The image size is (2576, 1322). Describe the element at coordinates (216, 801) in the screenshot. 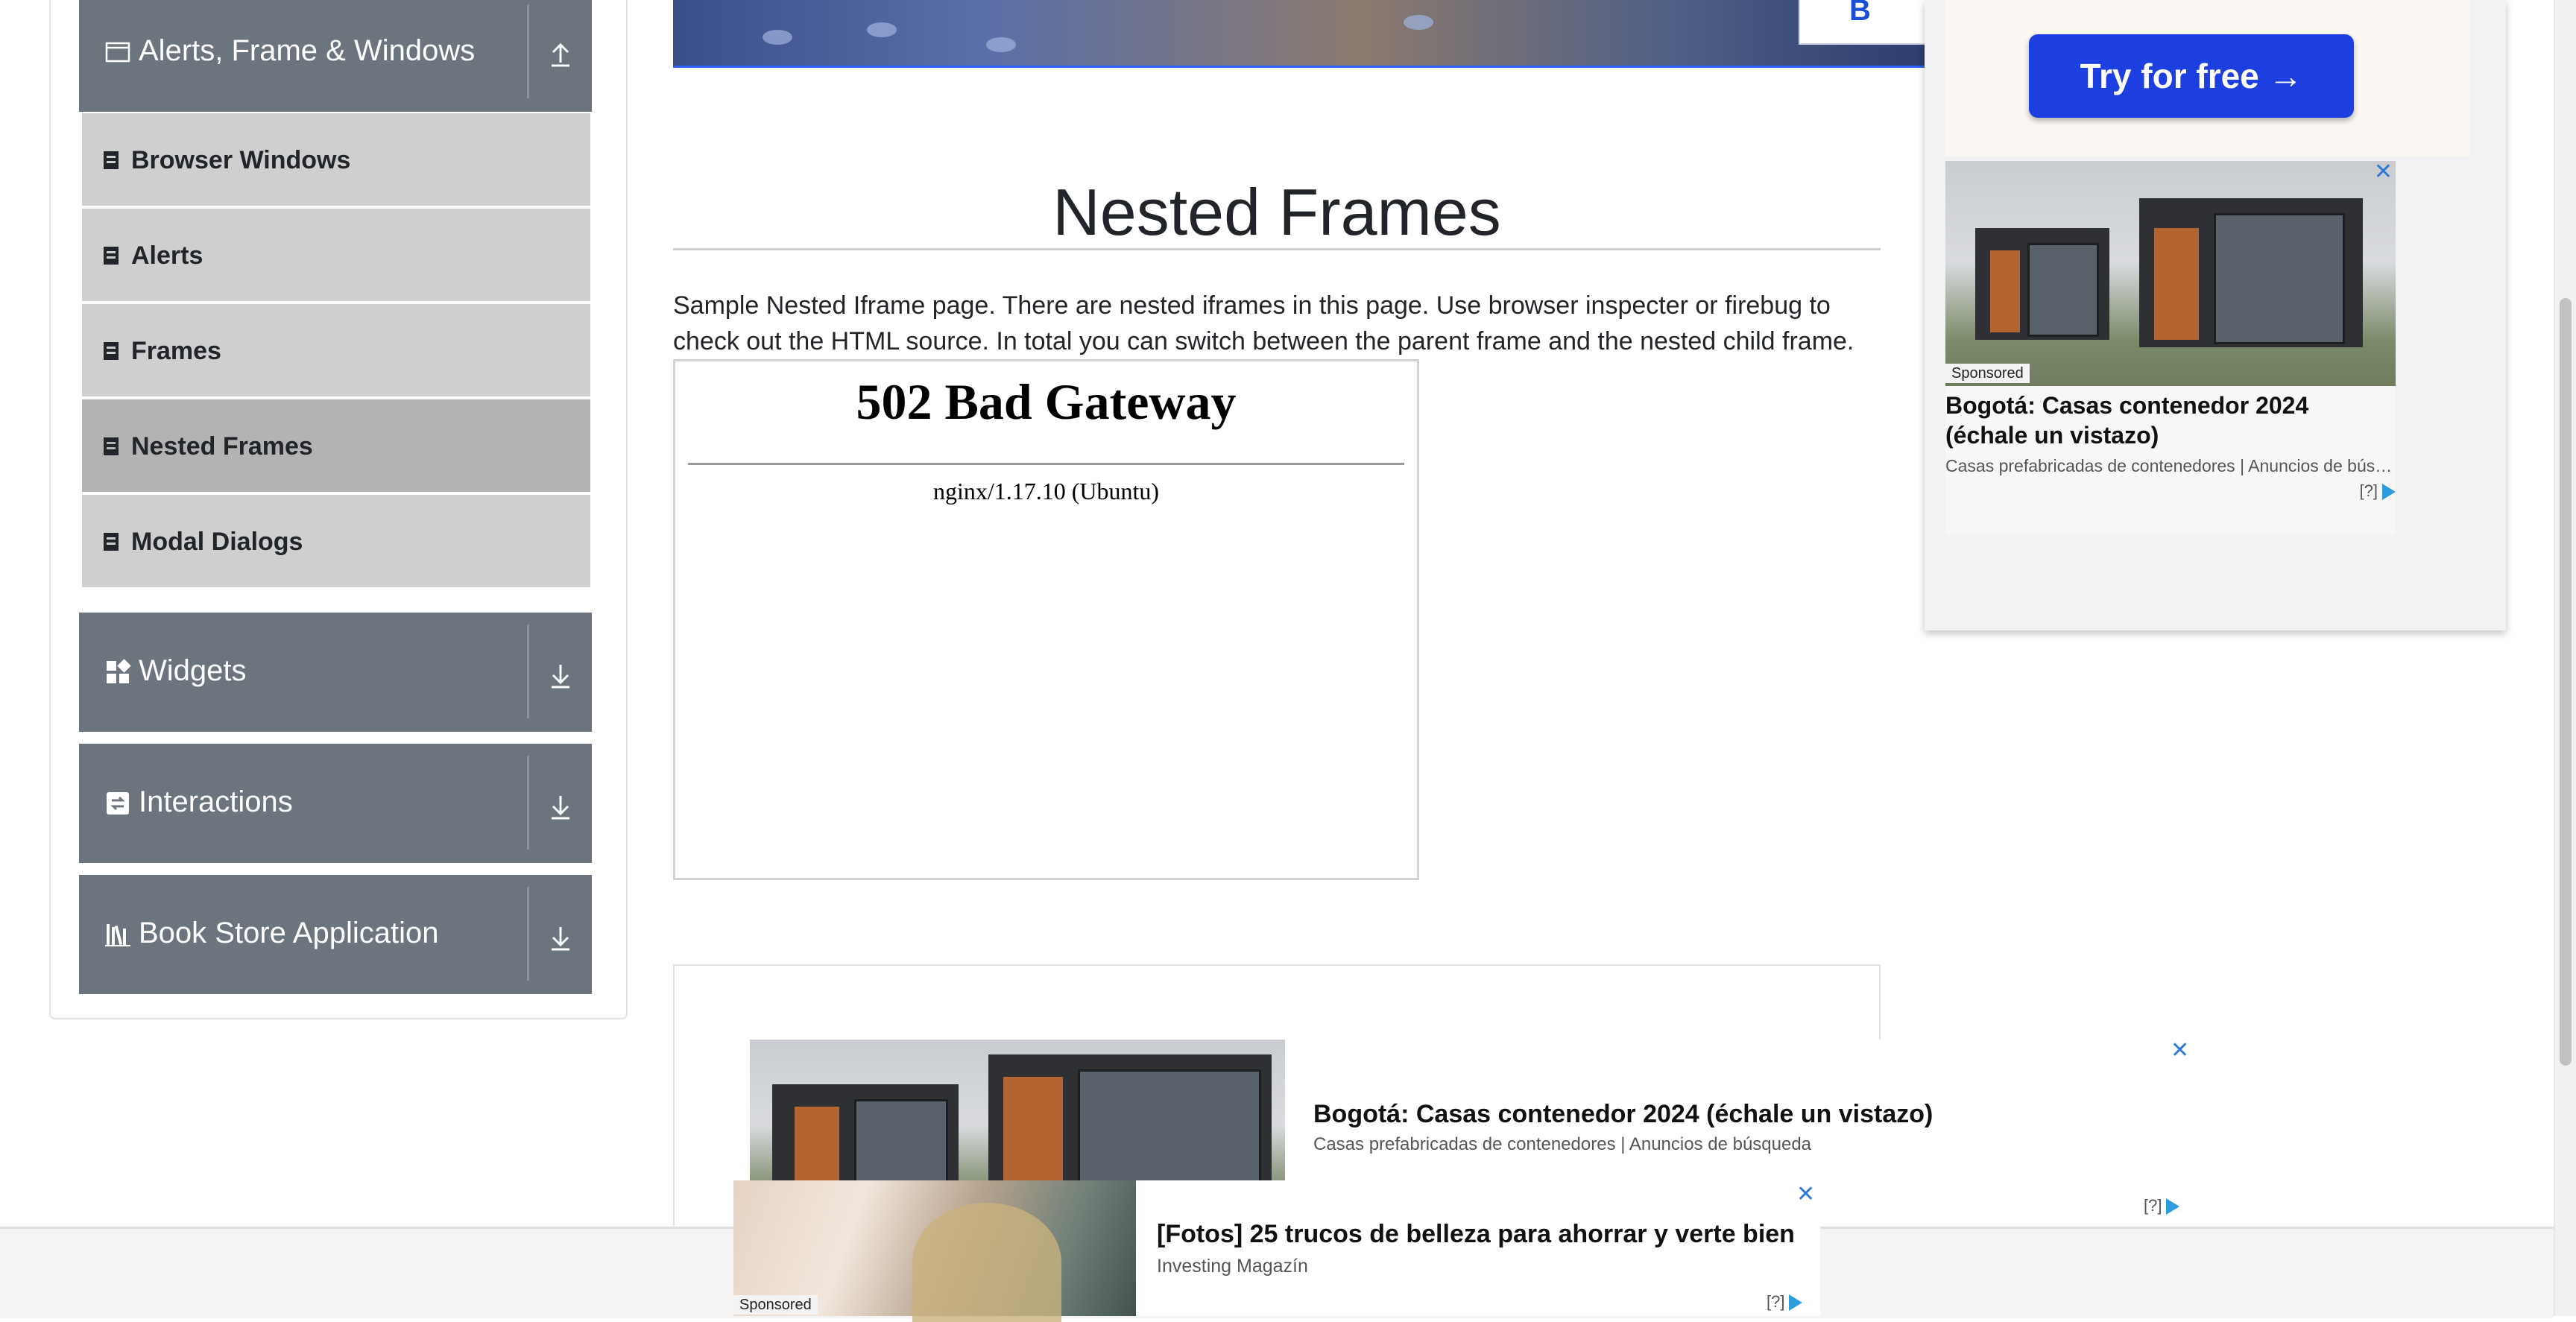

I see `group-title: Interactions` at that location.